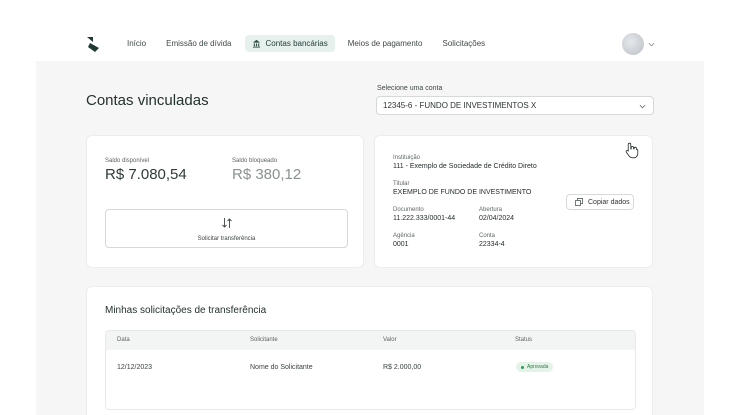 This screenshot has width=739, height=415. Describe the element at coordinates (255, 161) in the screenshot. I see `blocked-balance-label: Saldo bloqueado` at that location.